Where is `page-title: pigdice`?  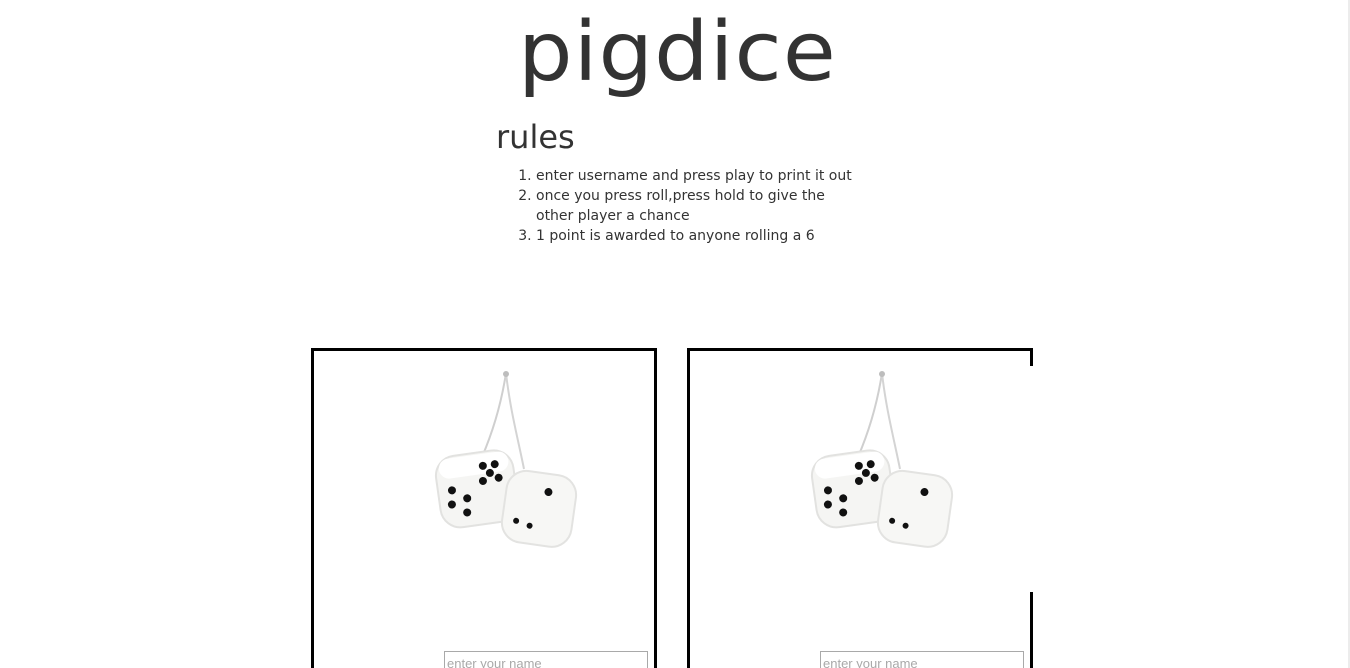 page-title: pigdice is located at coordinates (677, 52).